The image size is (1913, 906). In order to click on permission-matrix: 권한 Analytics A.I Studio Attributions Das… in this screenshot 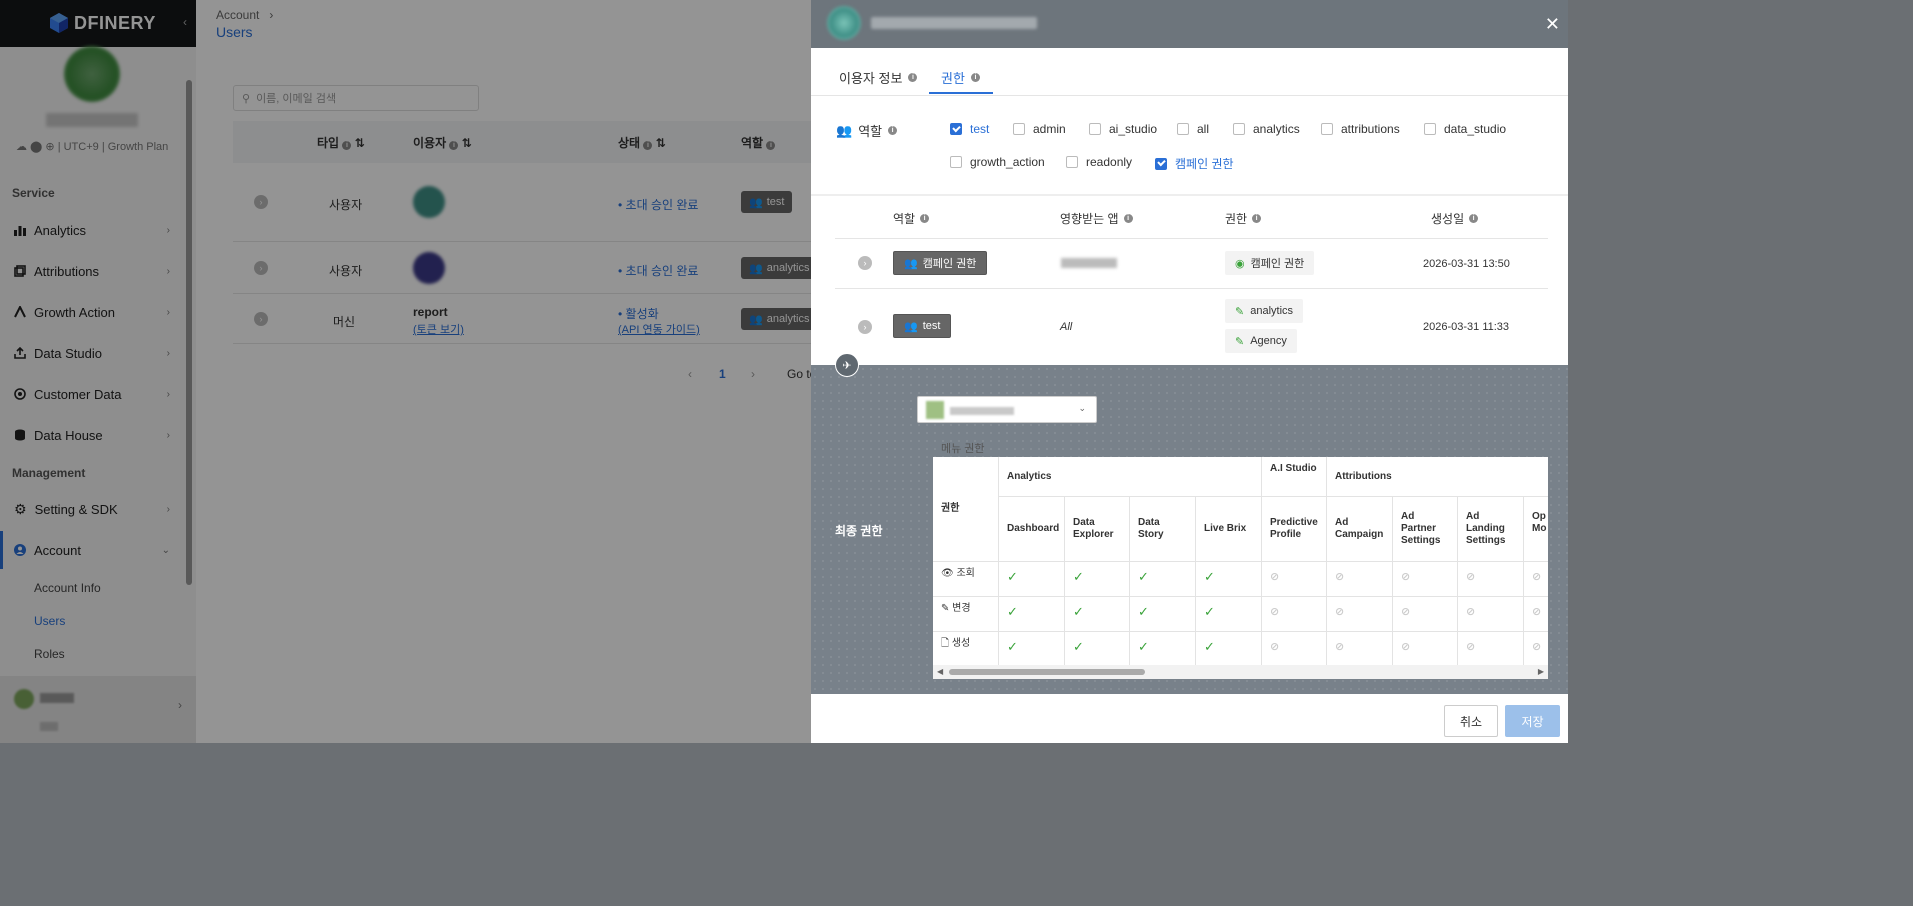, I will do `click(1240, 568)`.